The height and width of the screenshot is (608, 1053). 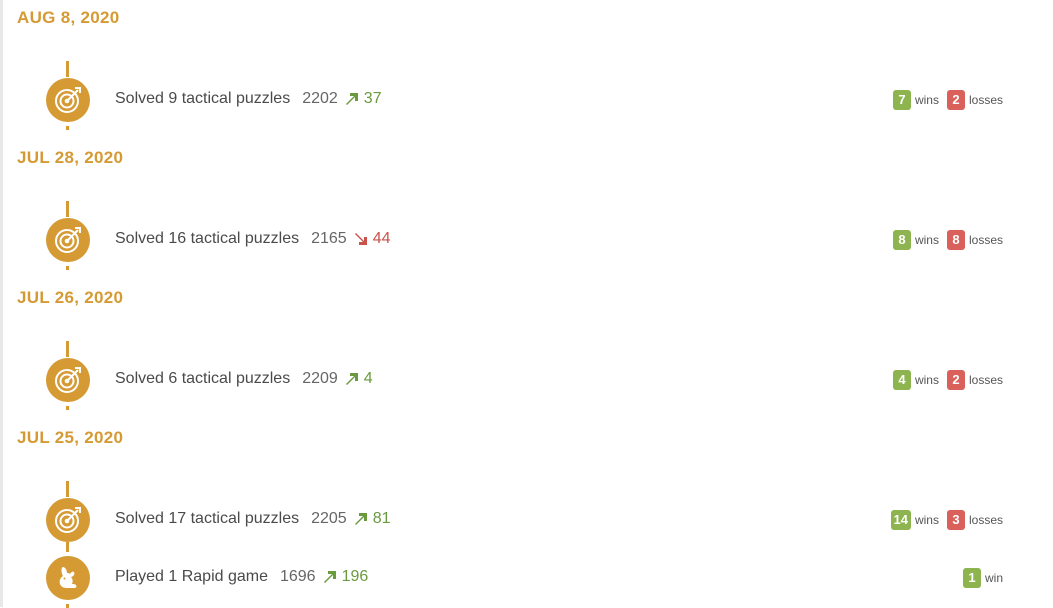 What do you see at coordinates (900, 520) in the screenshot?
I see `wins-count-badge: 14` at bounding box center [900, 520].